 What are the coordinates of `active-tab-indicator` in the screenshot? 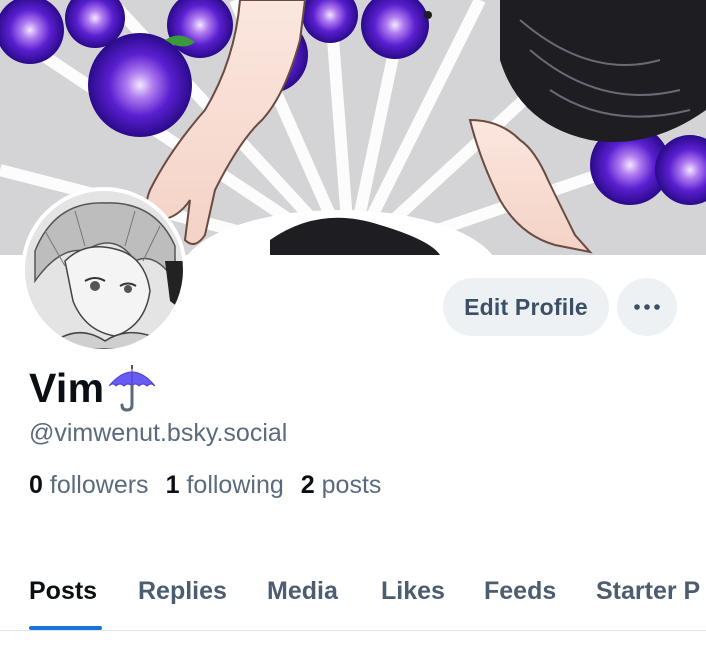 It's located at (65, 628).